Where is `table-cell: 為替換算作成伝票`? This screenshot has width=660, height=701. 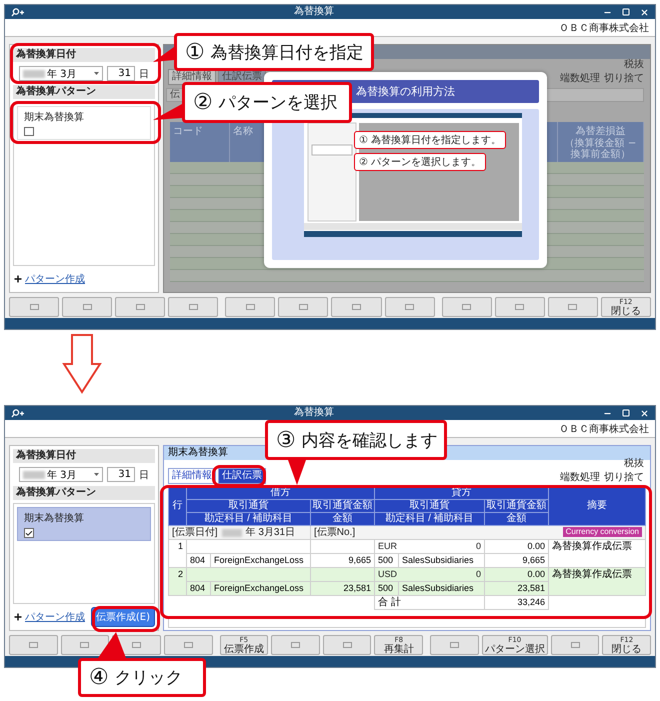 table-cell: 為替換算作成伝票 is located at coordinates (597, 582).